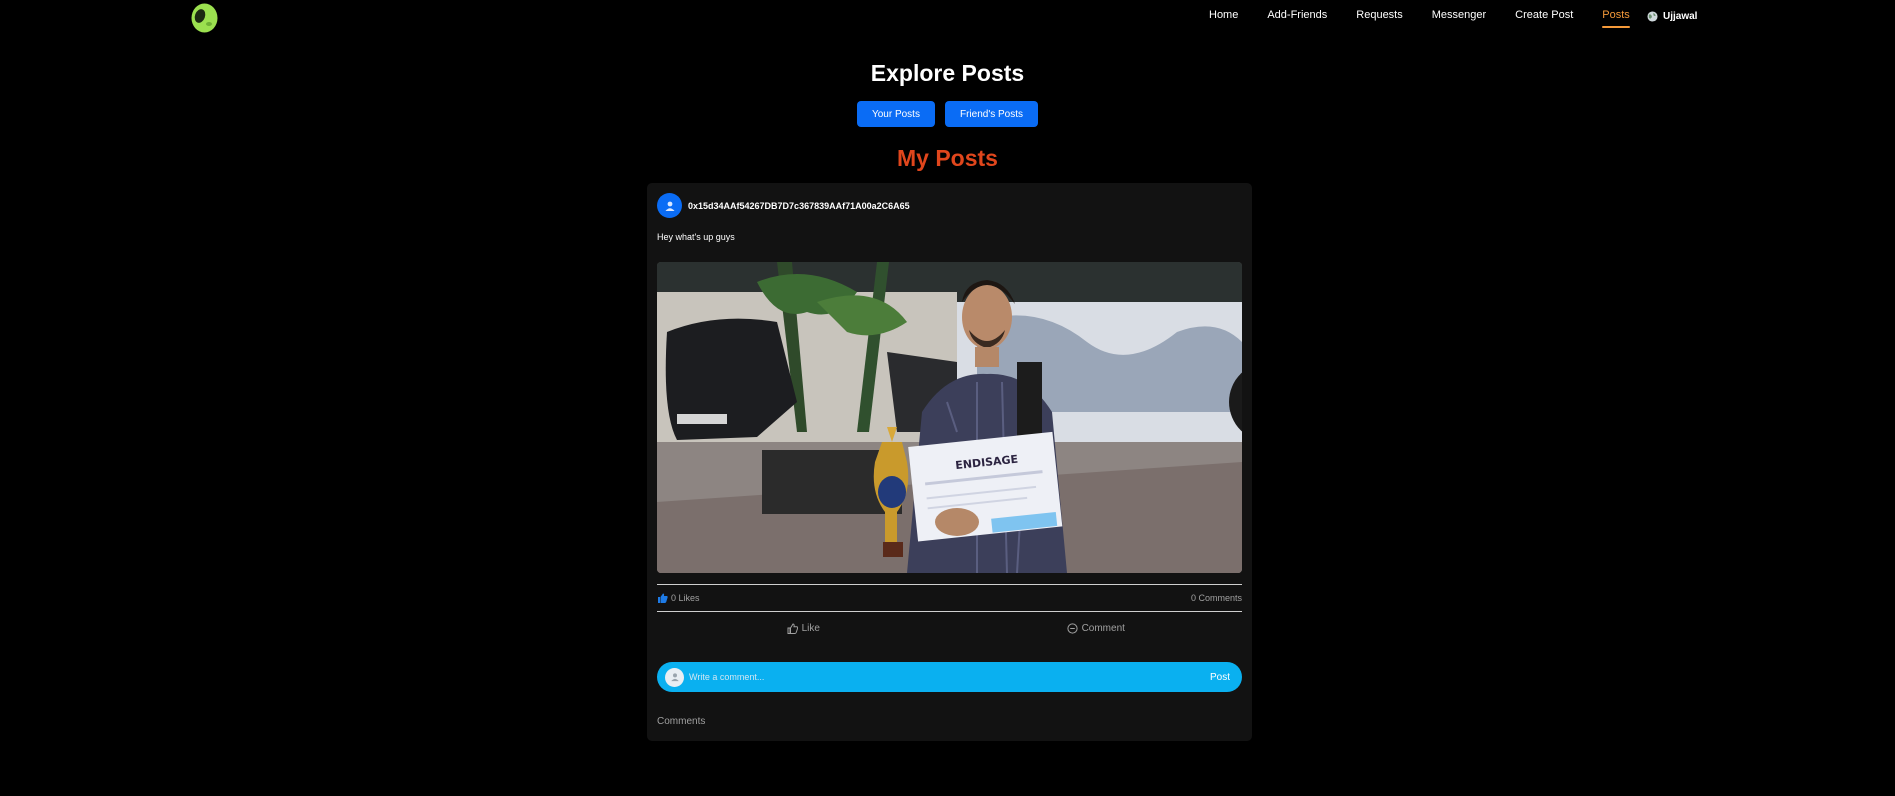  I want to click on post-filter-tabs: Your Posts Friend's Posts, so click(947, 114).